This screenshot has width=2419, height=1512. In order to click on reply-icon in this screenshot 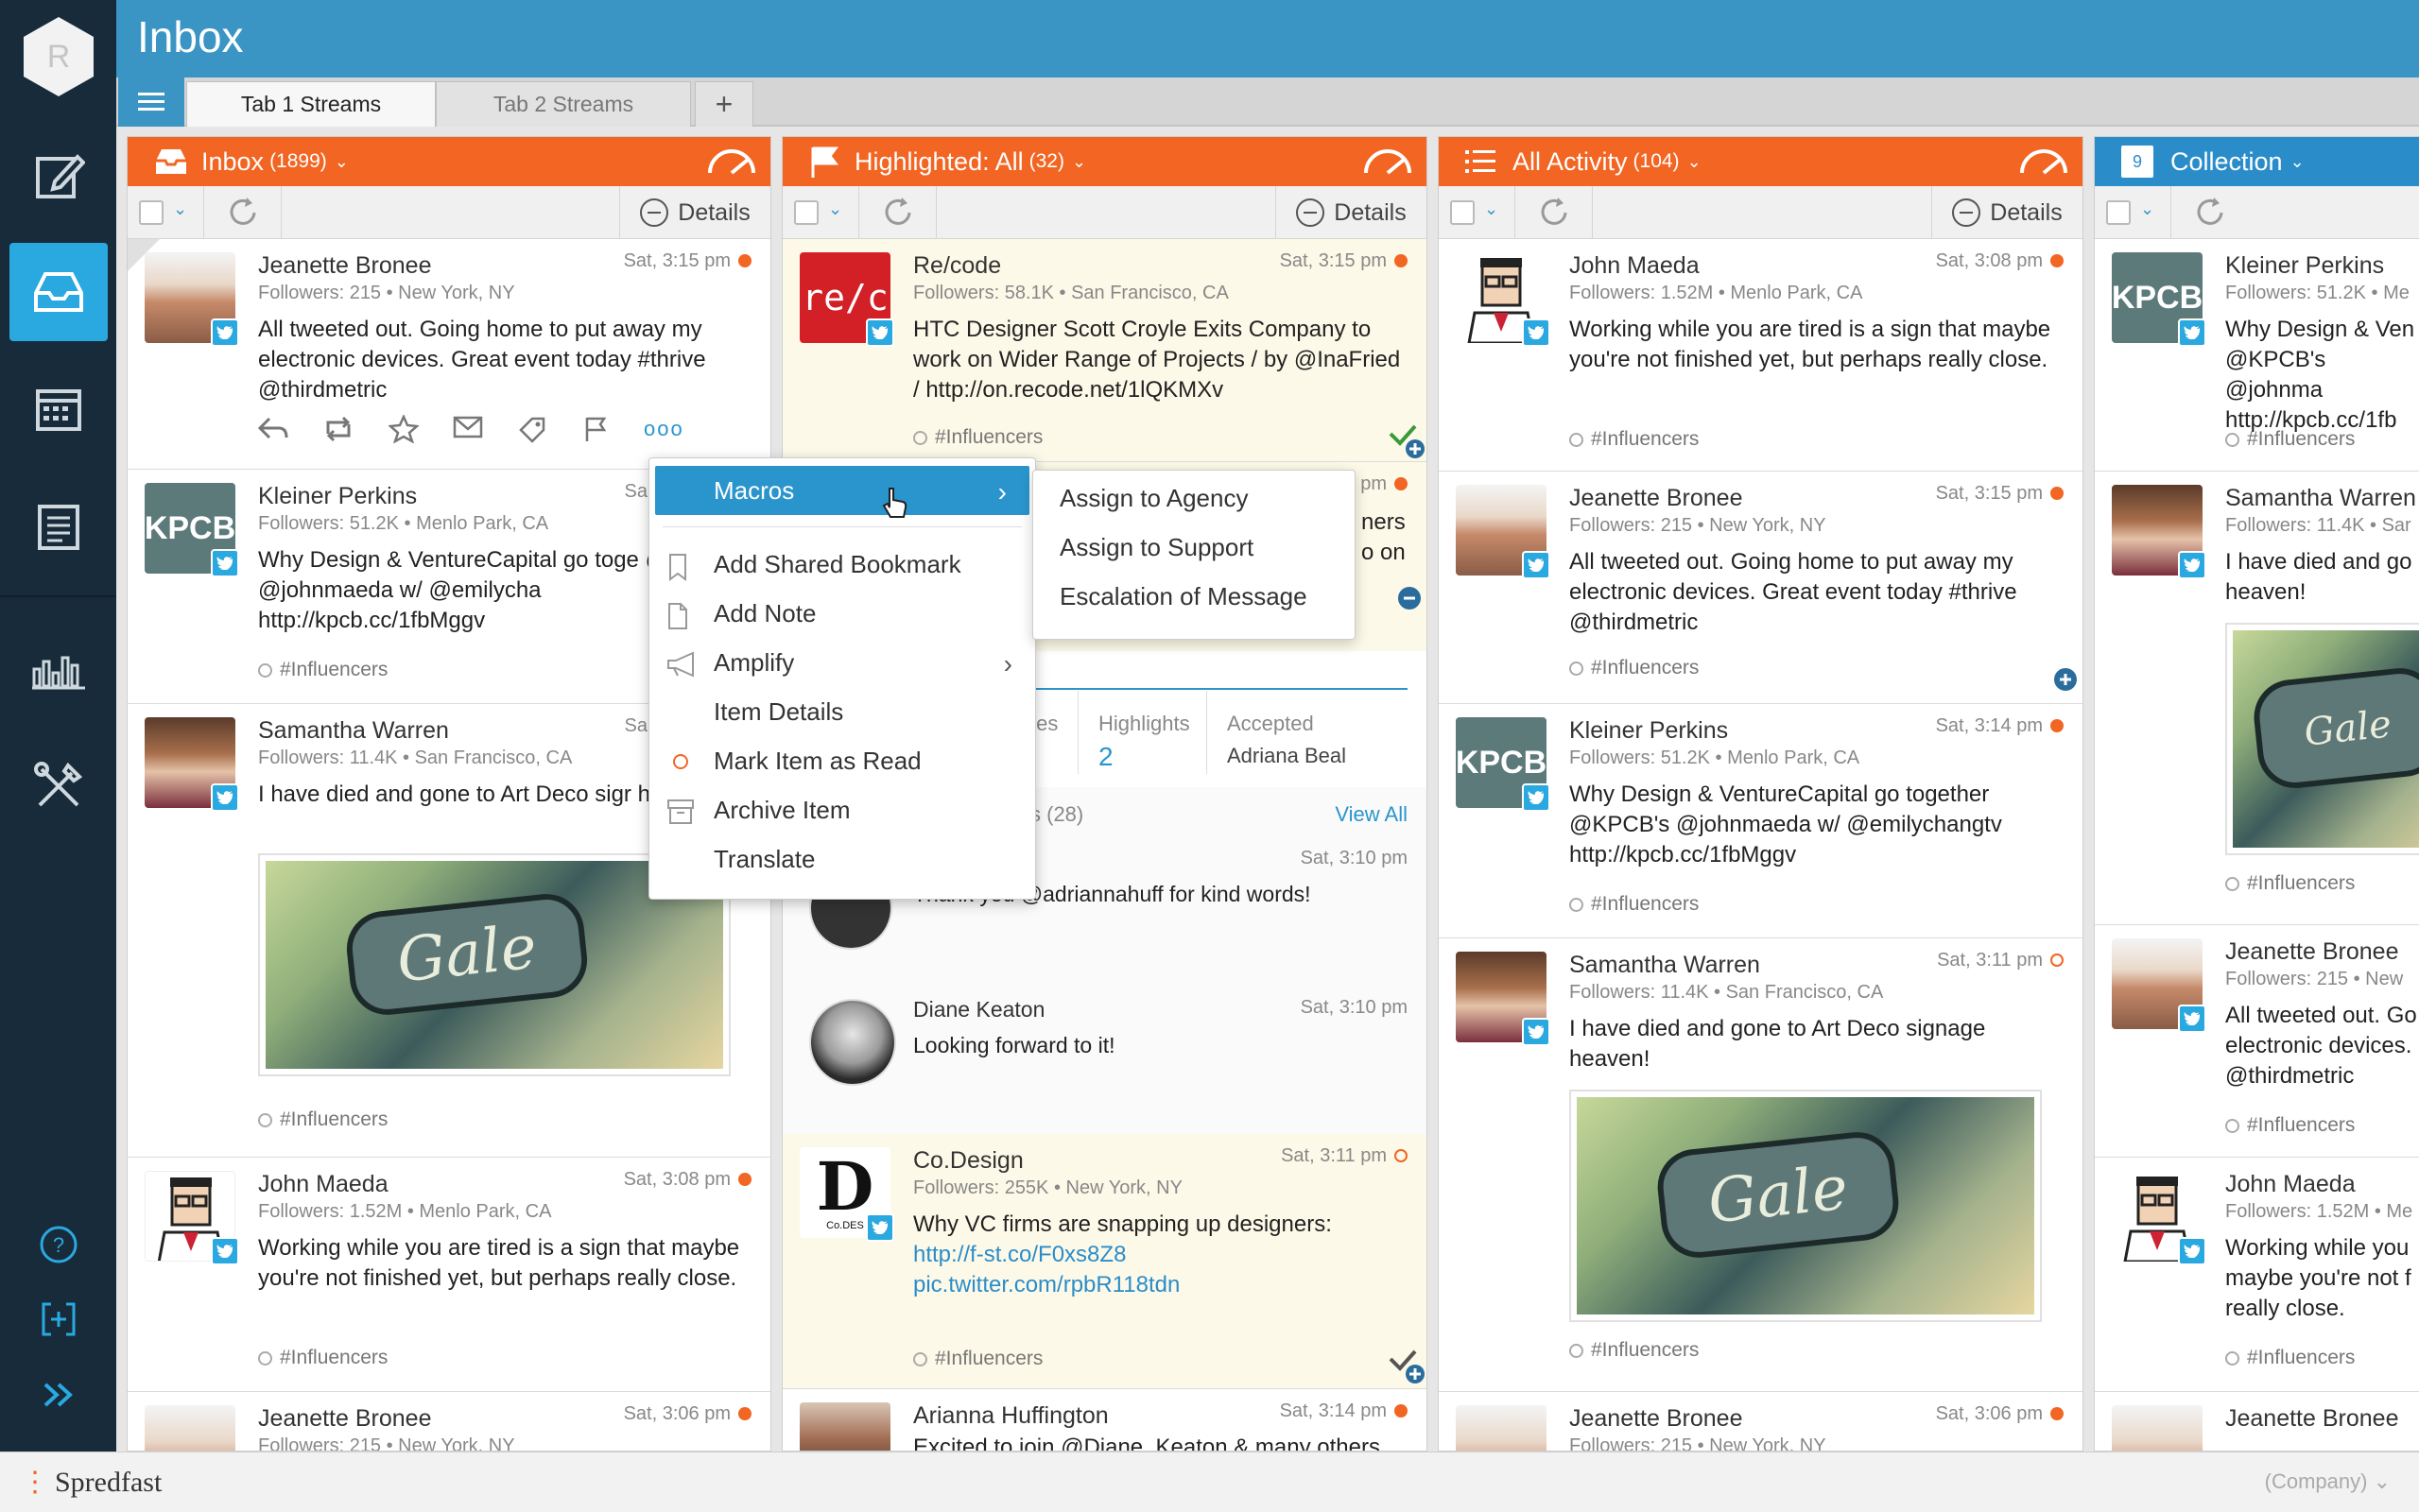, I will do `click(273, 428)`.